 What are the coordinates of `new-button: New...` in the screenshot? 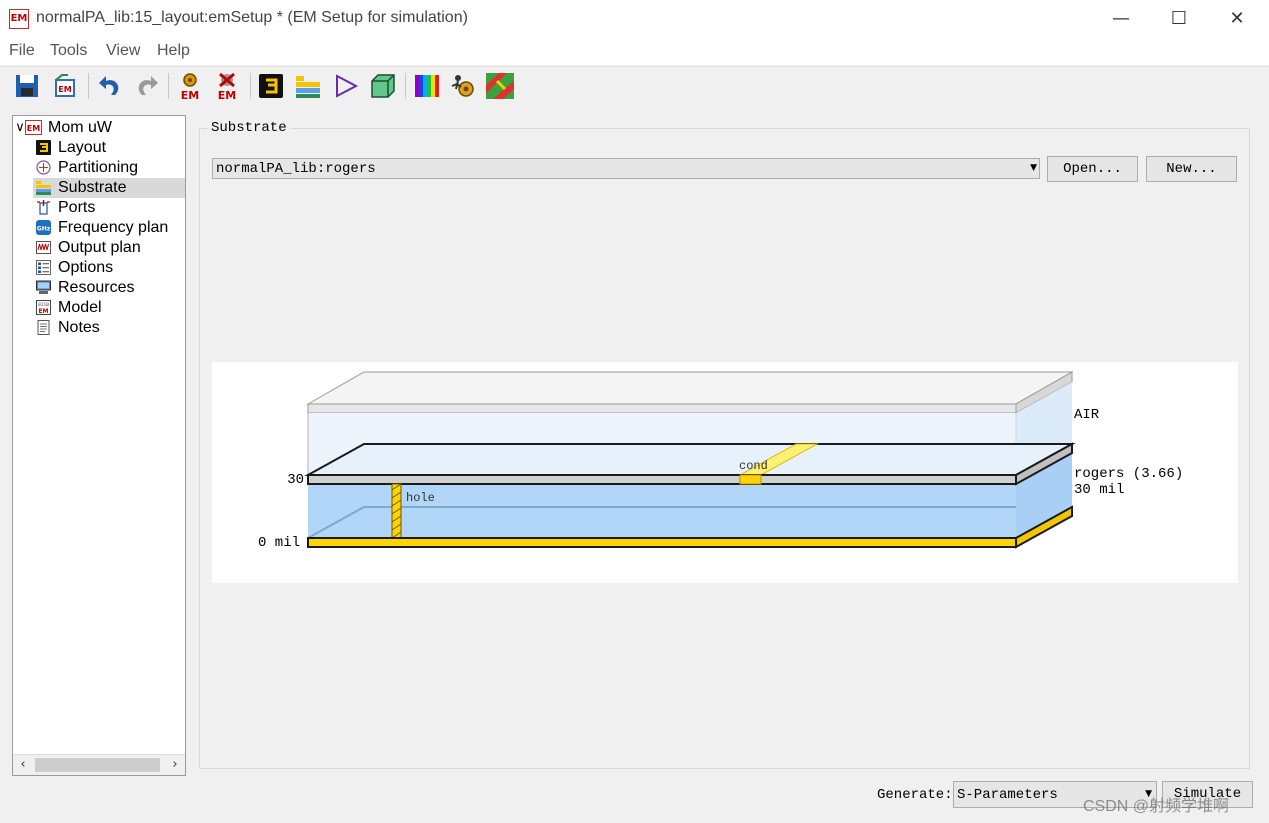 It's located at (1191, 169).